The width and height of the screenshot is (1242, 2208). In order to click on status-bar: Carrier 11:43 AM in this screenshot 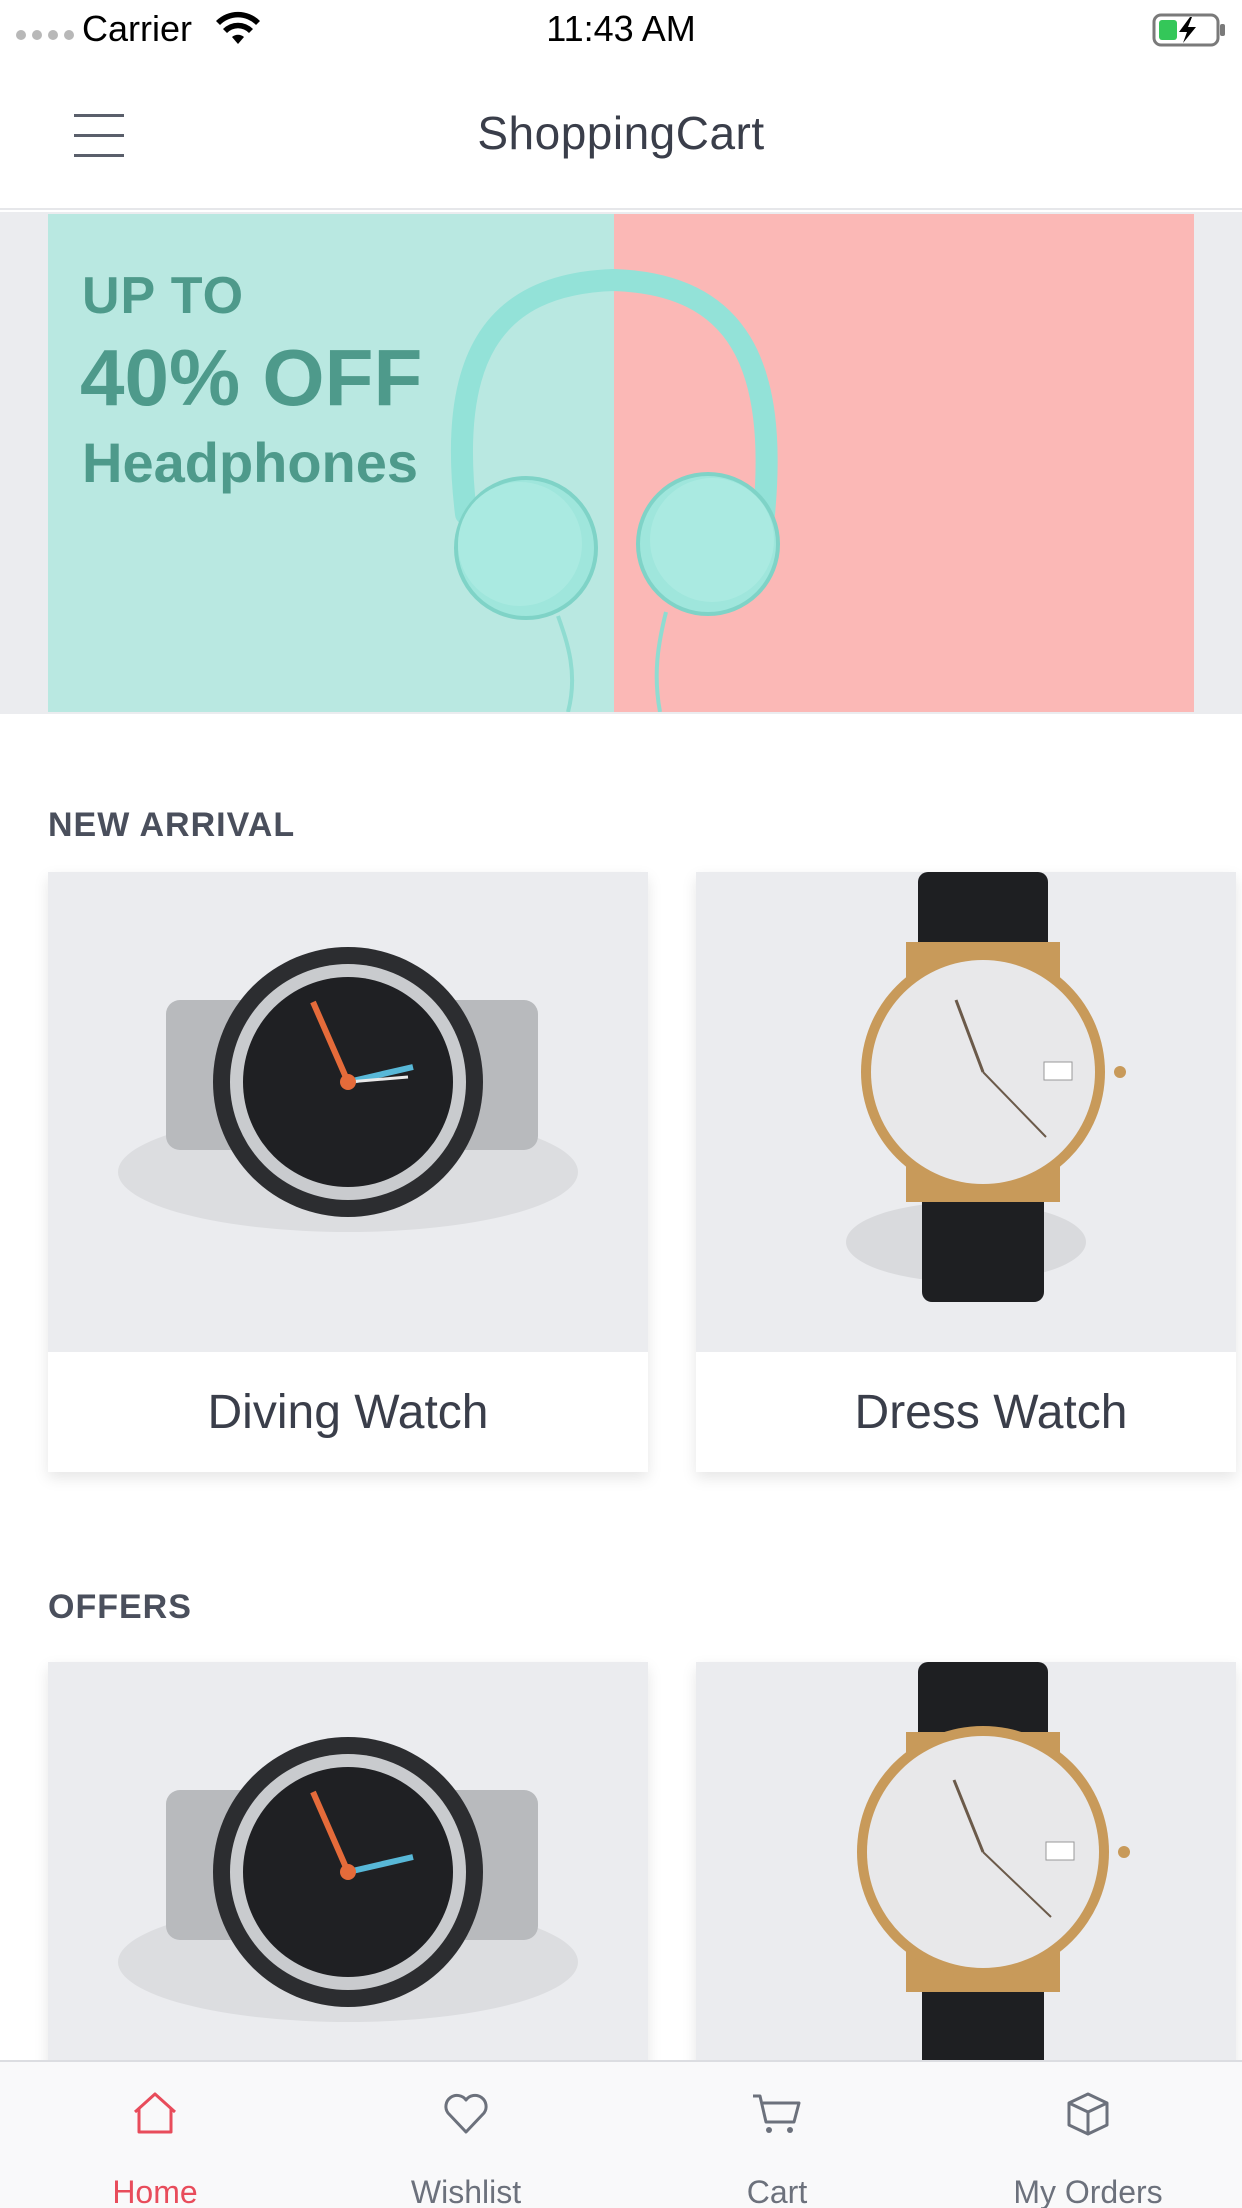, I will do `click(621, 30)`.